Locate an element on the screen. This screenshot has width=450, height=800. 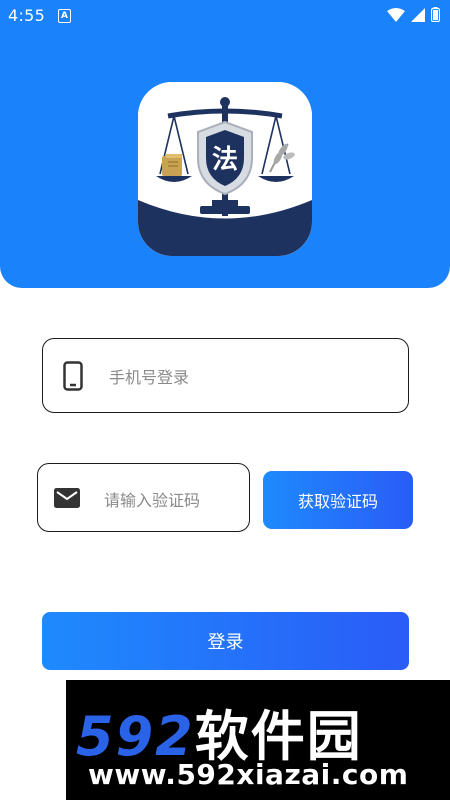
get-code-button: 获取验证码 is located at coordinates (338, 500).